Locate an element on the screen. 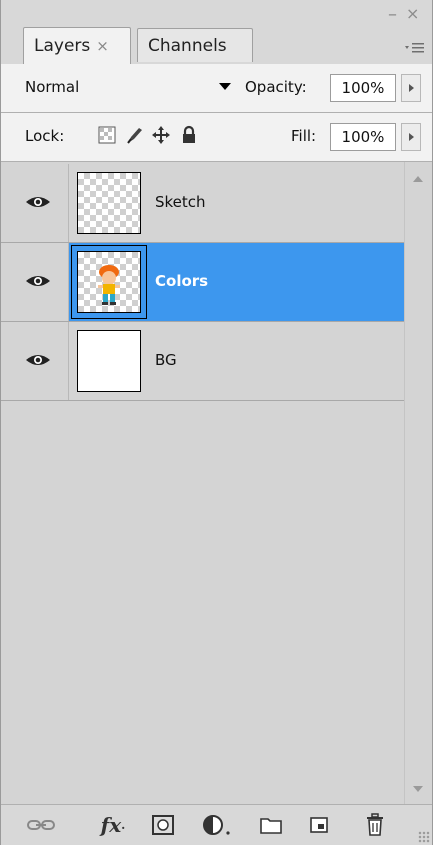 This screenshot has height=846, width=433. opacity-label: Opacity: is located at coordinates (276, 87).